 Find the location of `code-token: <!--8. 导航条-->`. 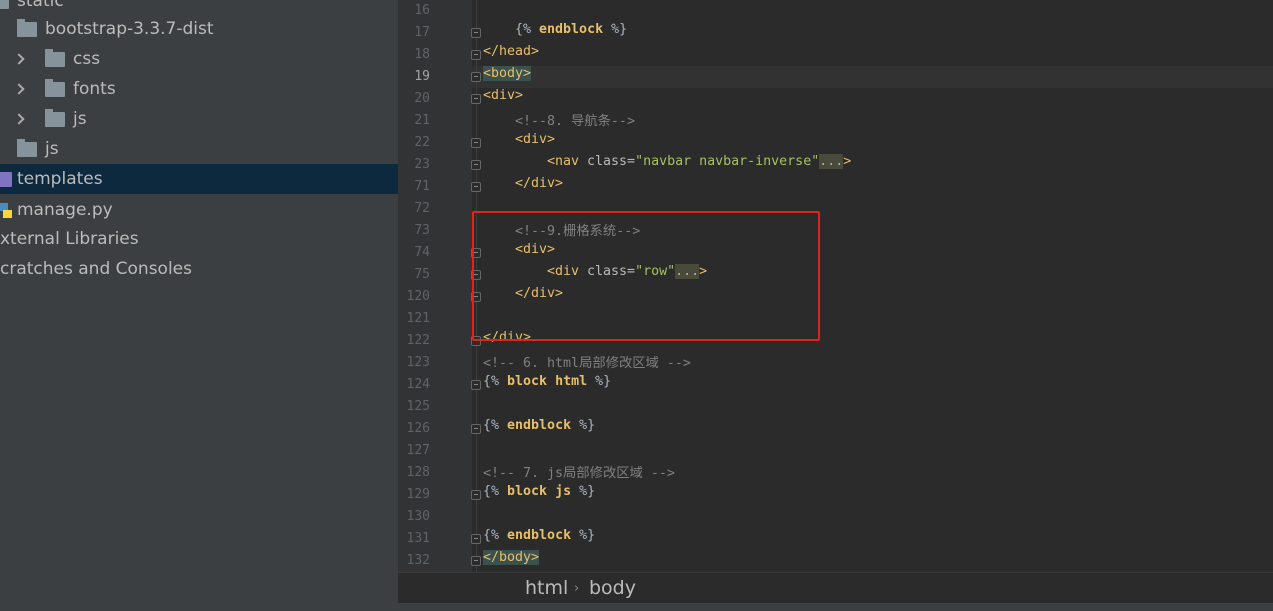

code-token: <!--8. 导航条--> is located at coordinates (575, 121).